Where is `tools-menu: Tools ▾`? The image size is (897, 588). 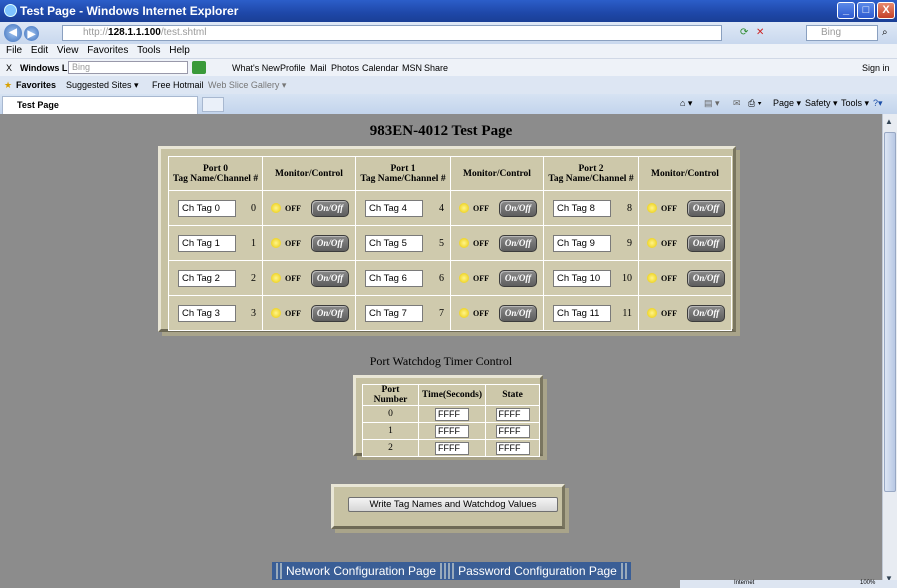
tools-menu: Tools ▾ is located at coordinates (855, 103).